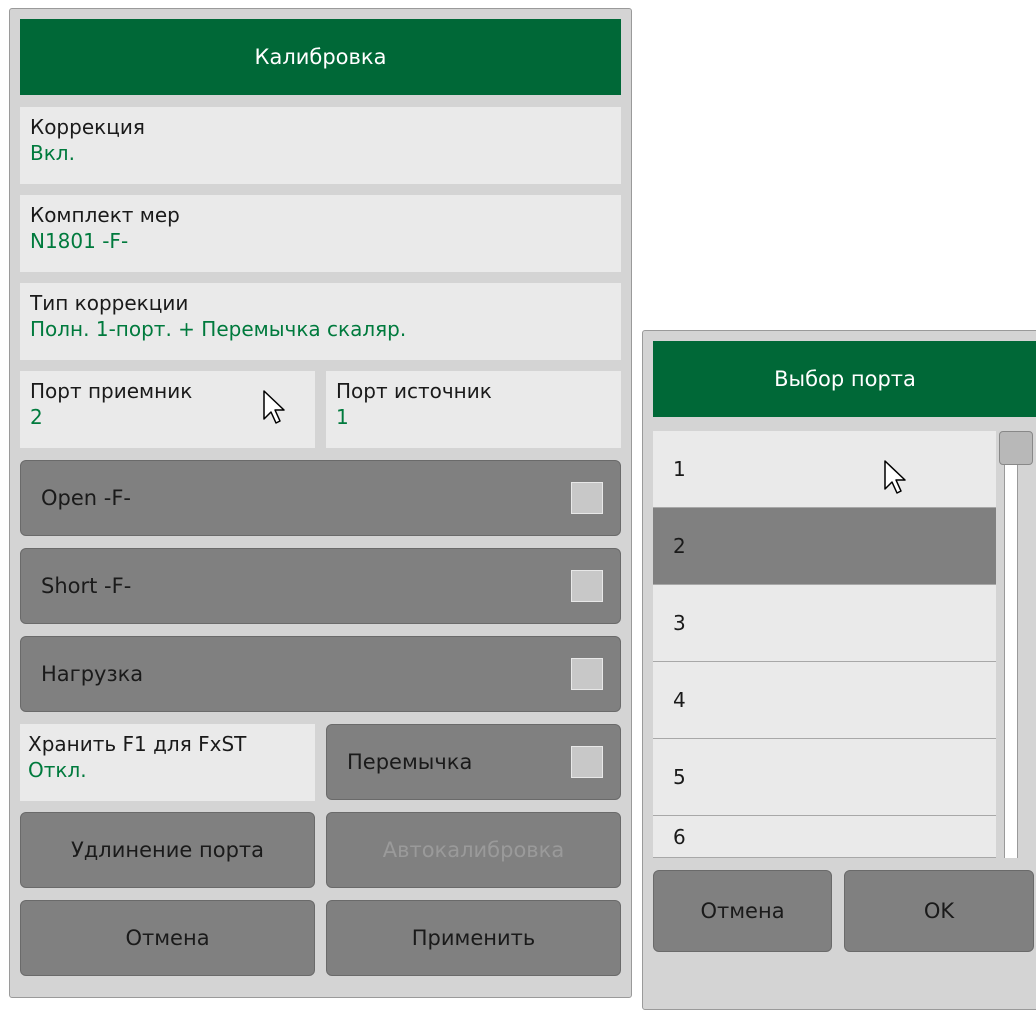  I want to click on port-list-item: 1, so click(824, 469).